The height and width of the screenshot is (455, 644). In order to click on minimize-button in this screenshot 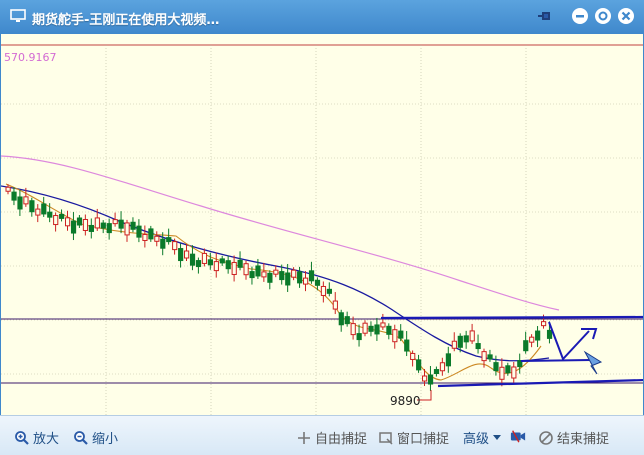, I will do `click(580, 16)`.